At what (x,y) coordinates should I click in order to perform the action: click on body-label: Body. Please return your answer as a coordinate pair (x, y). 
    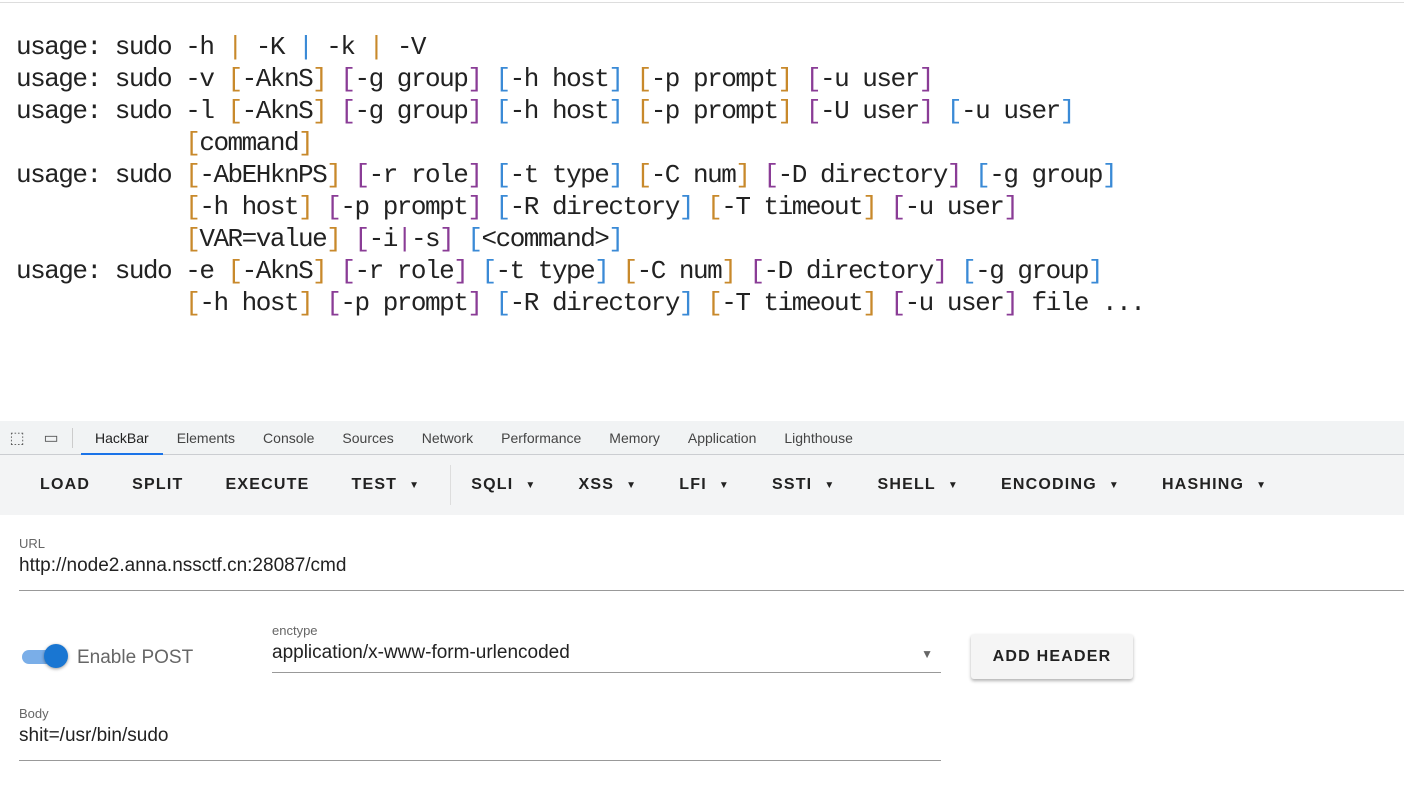
    Looking at the image, I should click on (34, 713).